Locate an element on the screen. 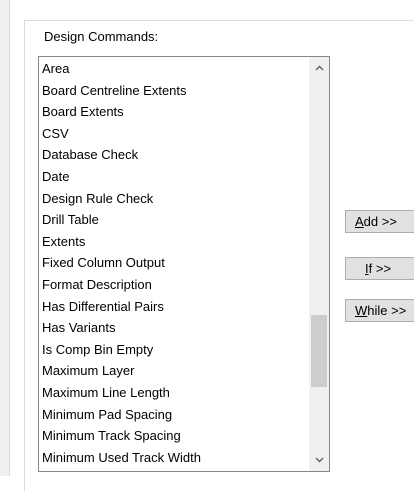 The height and width of the screenshot is (491, 414). list-item: Database Check is located at coordinates (175, 155).